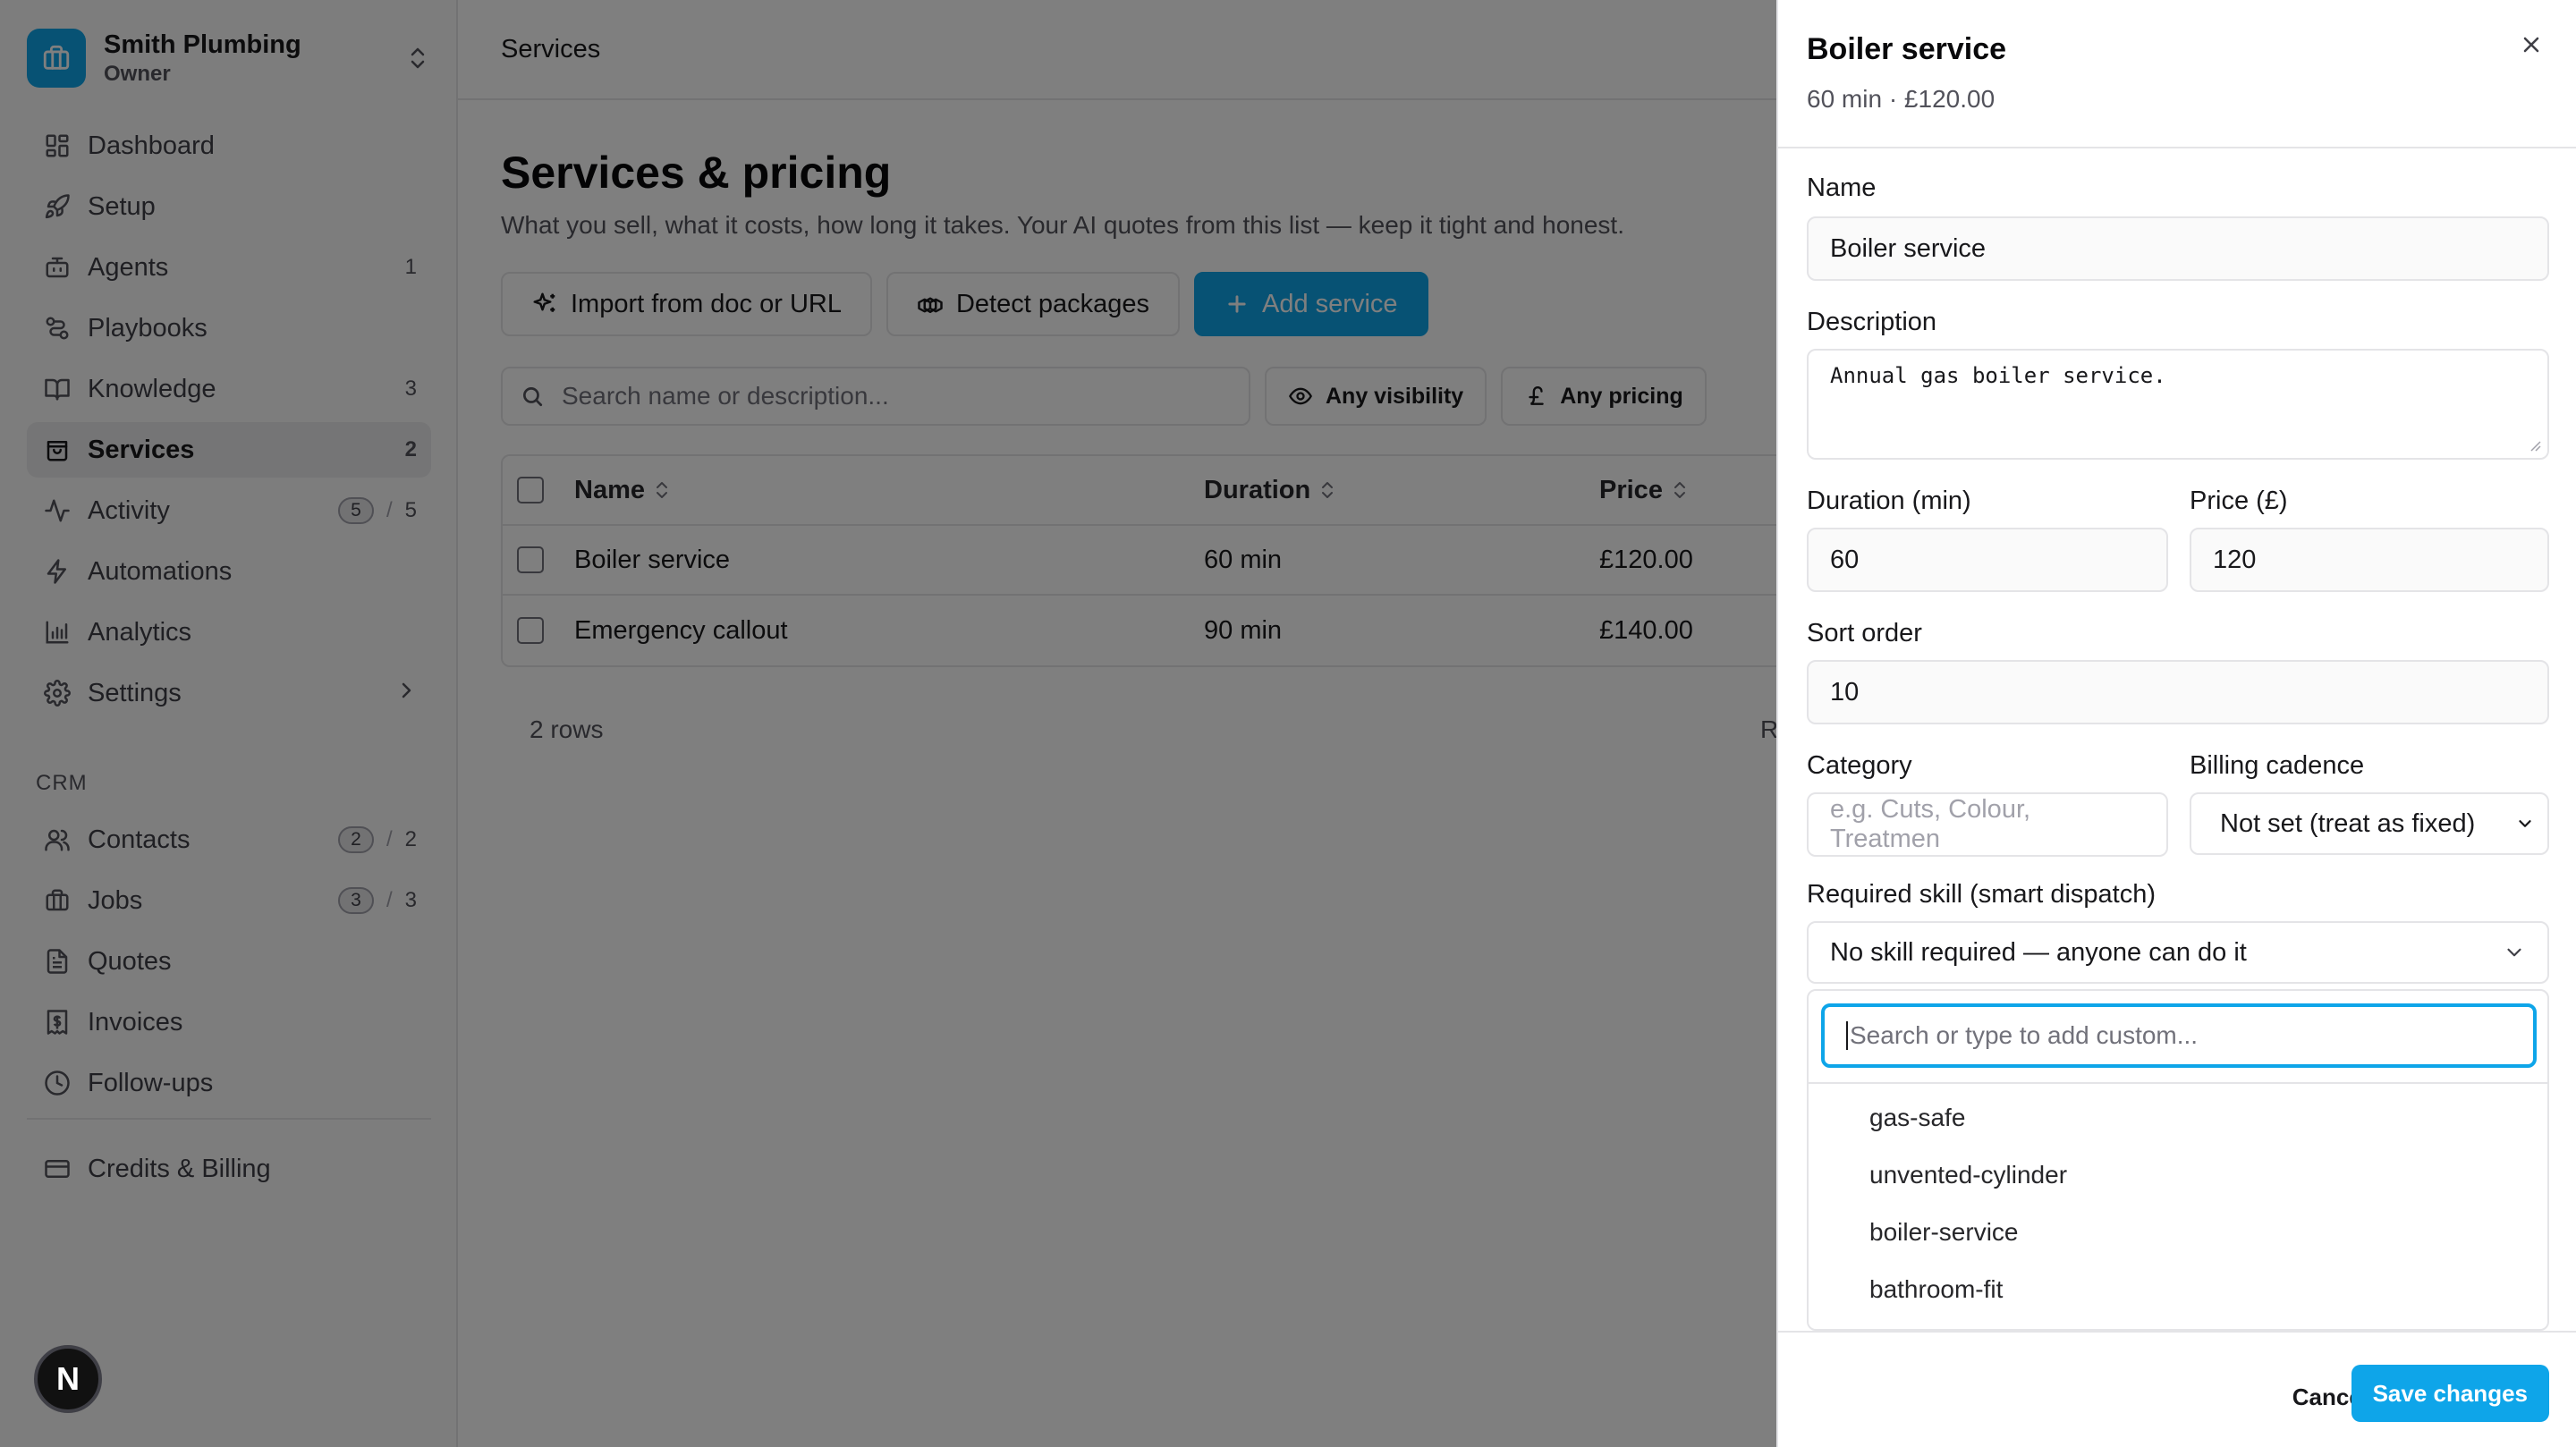  Describe the element at coordinates (1944, 1232) in the screenshot. I see `skill-option: boiler-service` at that location.